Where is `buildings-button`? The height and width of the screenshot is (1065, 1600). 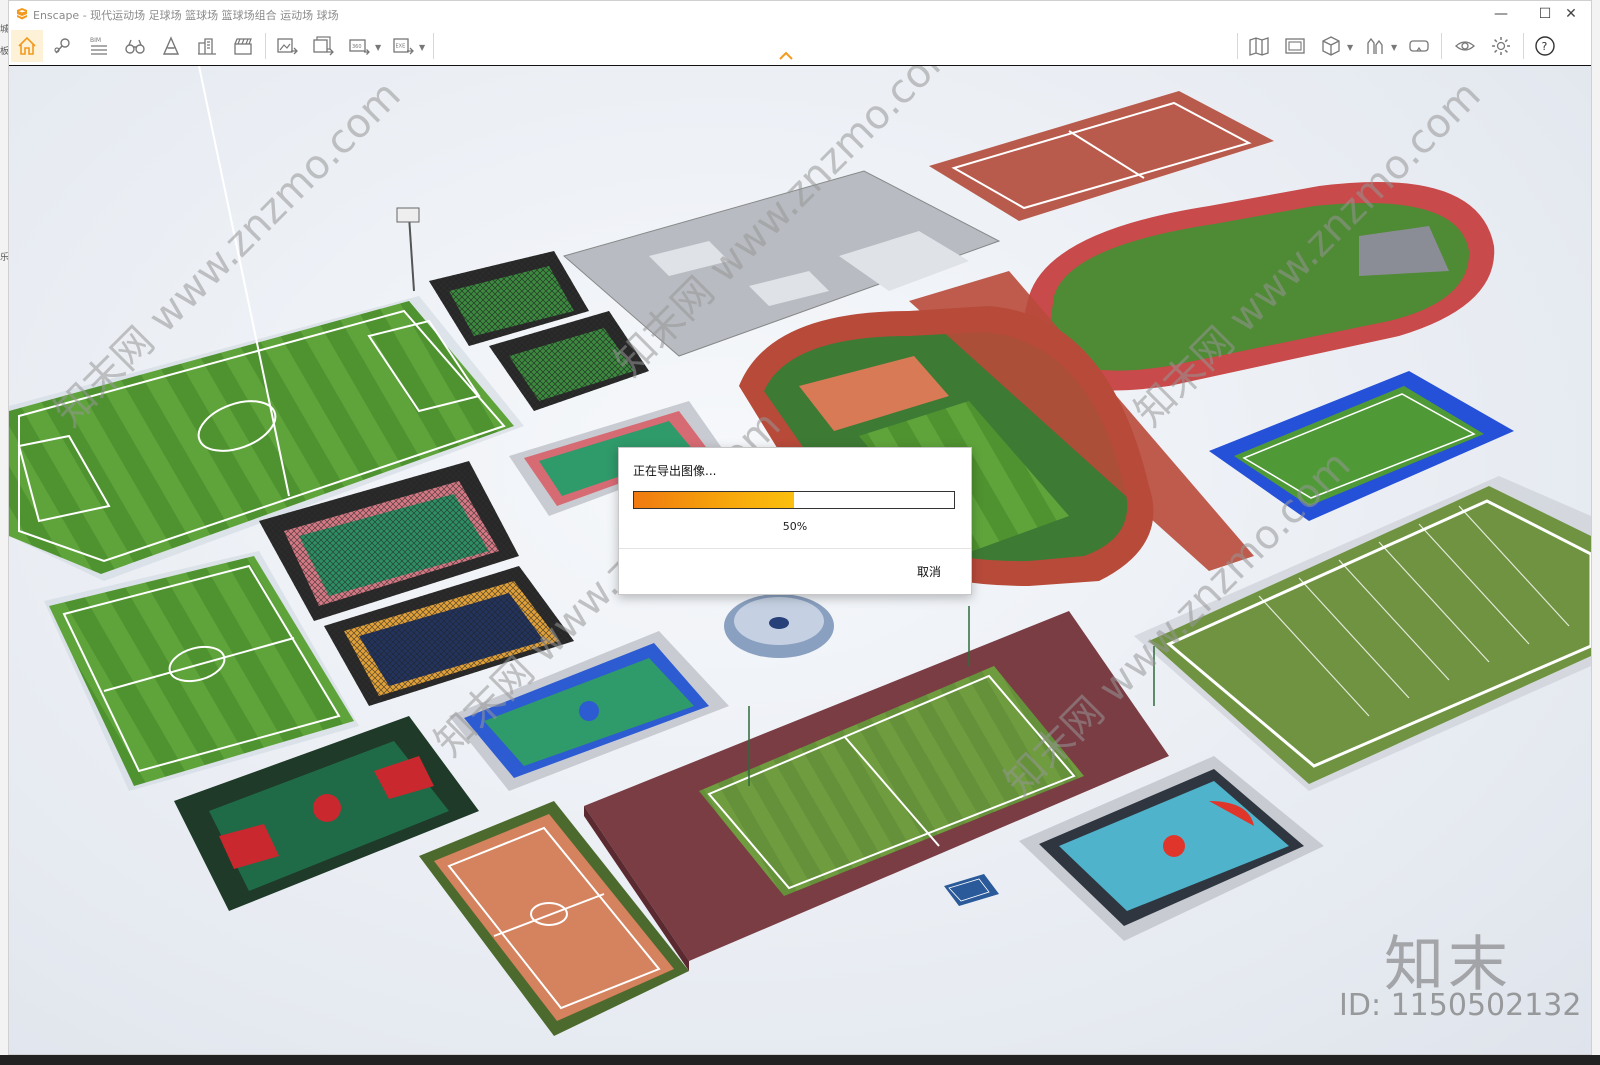 buildings-button is located at coordinates (207, 46).